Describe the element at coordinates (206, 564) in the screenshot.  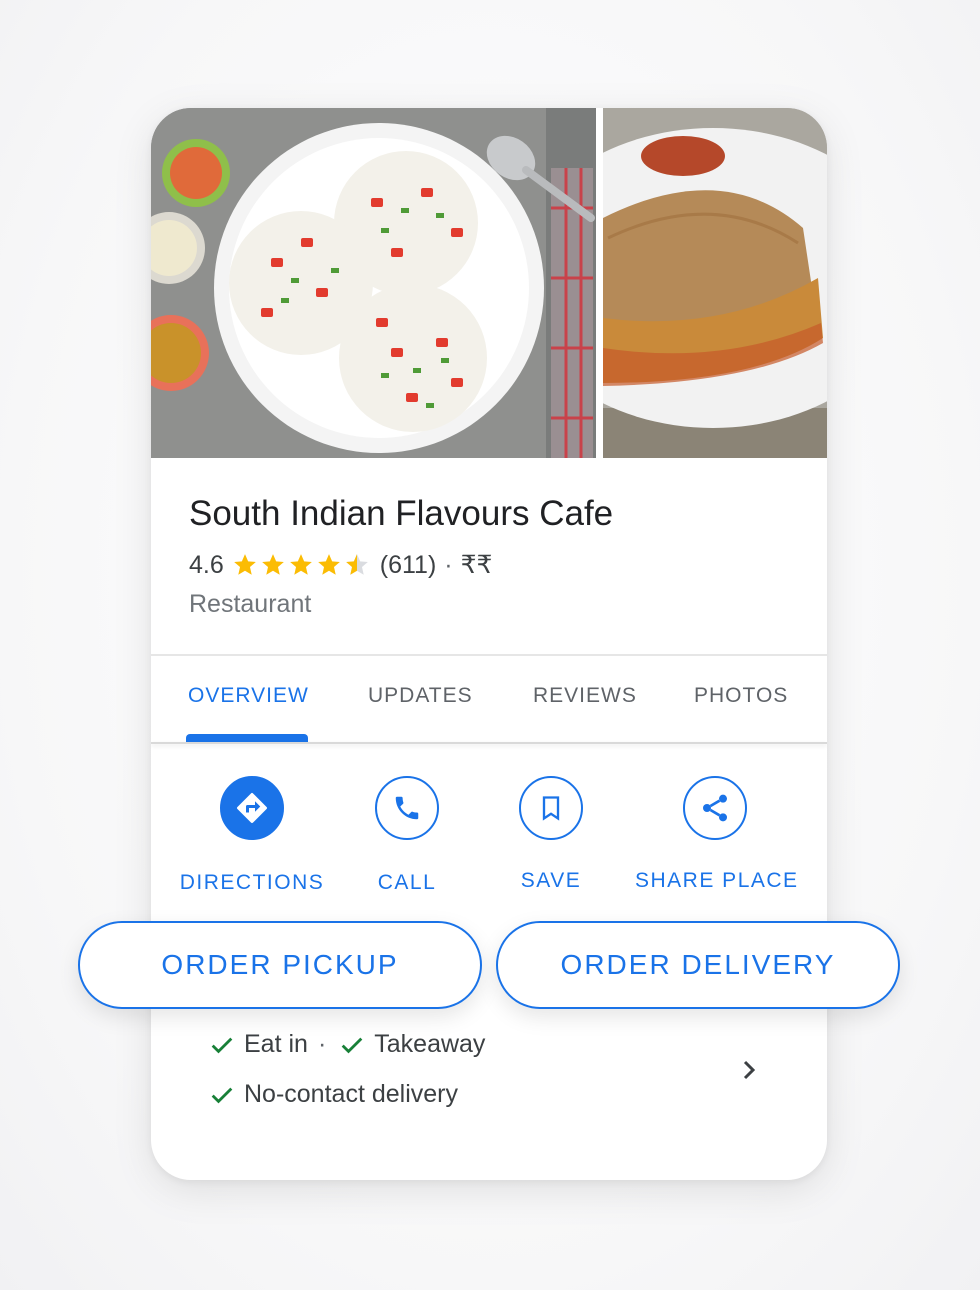
I see `rating-value: 4.6` at that location.